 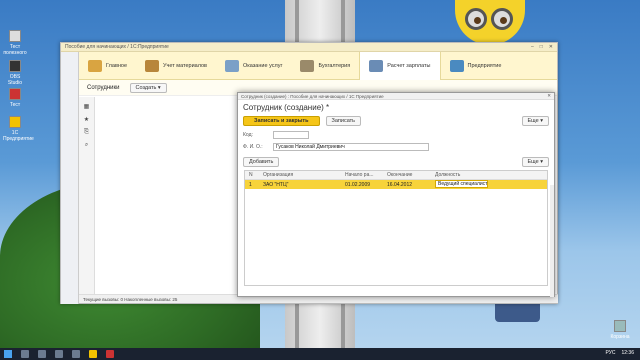 I want to click on row-number: 1, so click(x=250, y=184).